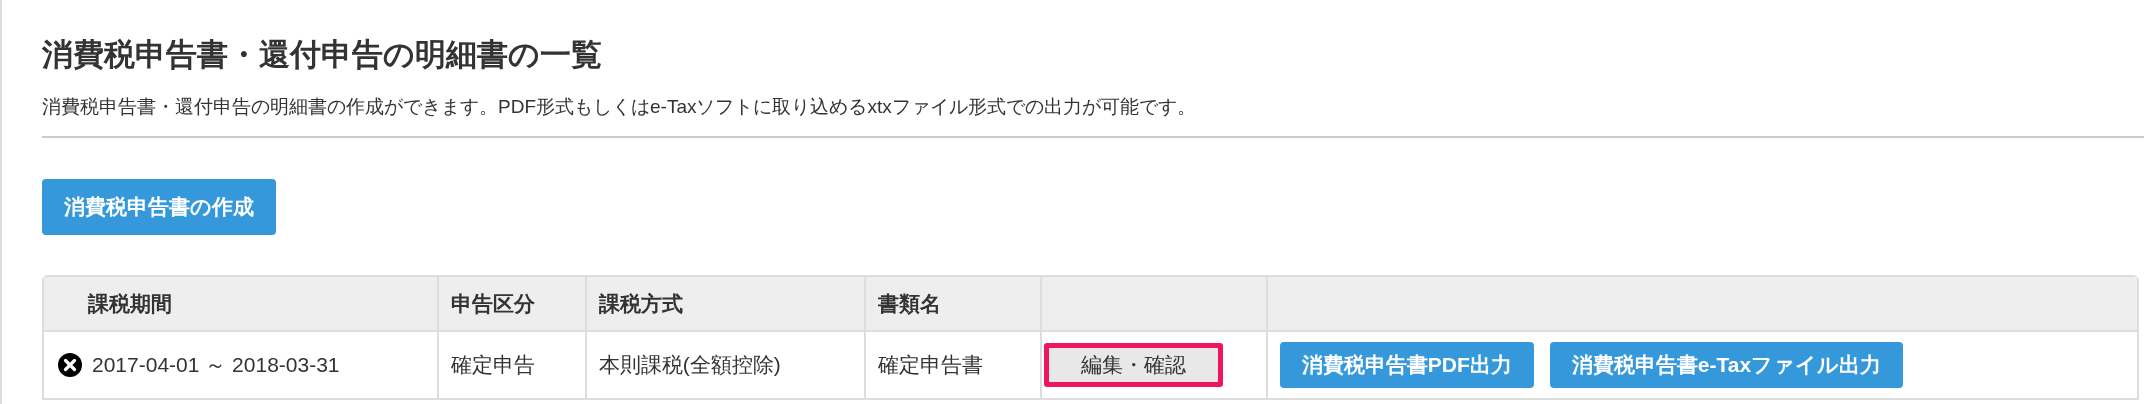 The image size is (2144, 404). What do you see at coordinates (322, 55) in the screenshot?
I see `page-title: 消費税申告書・還付申告の明細書の一覧` at bounding box center [322, 55].